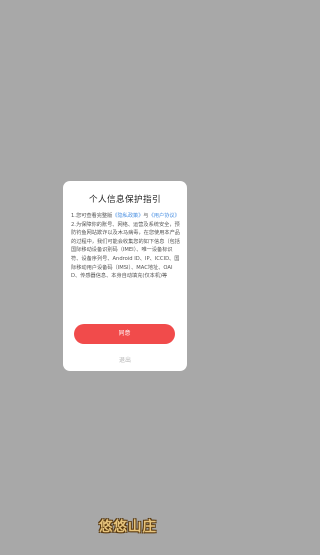 This screenshot has width=320, height=555. What do you see at coordinates (128, 527) in the screenshot?
I see `brand-logo: 悠悠山庄` at bounding box center [128, 527].